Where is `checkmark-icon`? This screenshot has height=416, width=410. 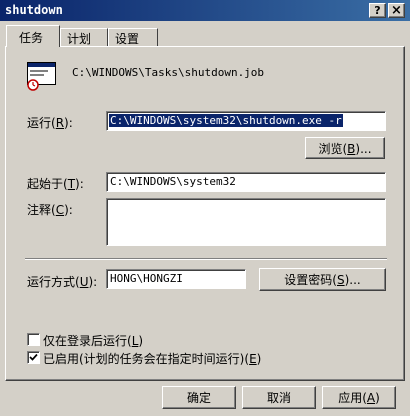
checkmark-icon is located at coordinates (33, 357).